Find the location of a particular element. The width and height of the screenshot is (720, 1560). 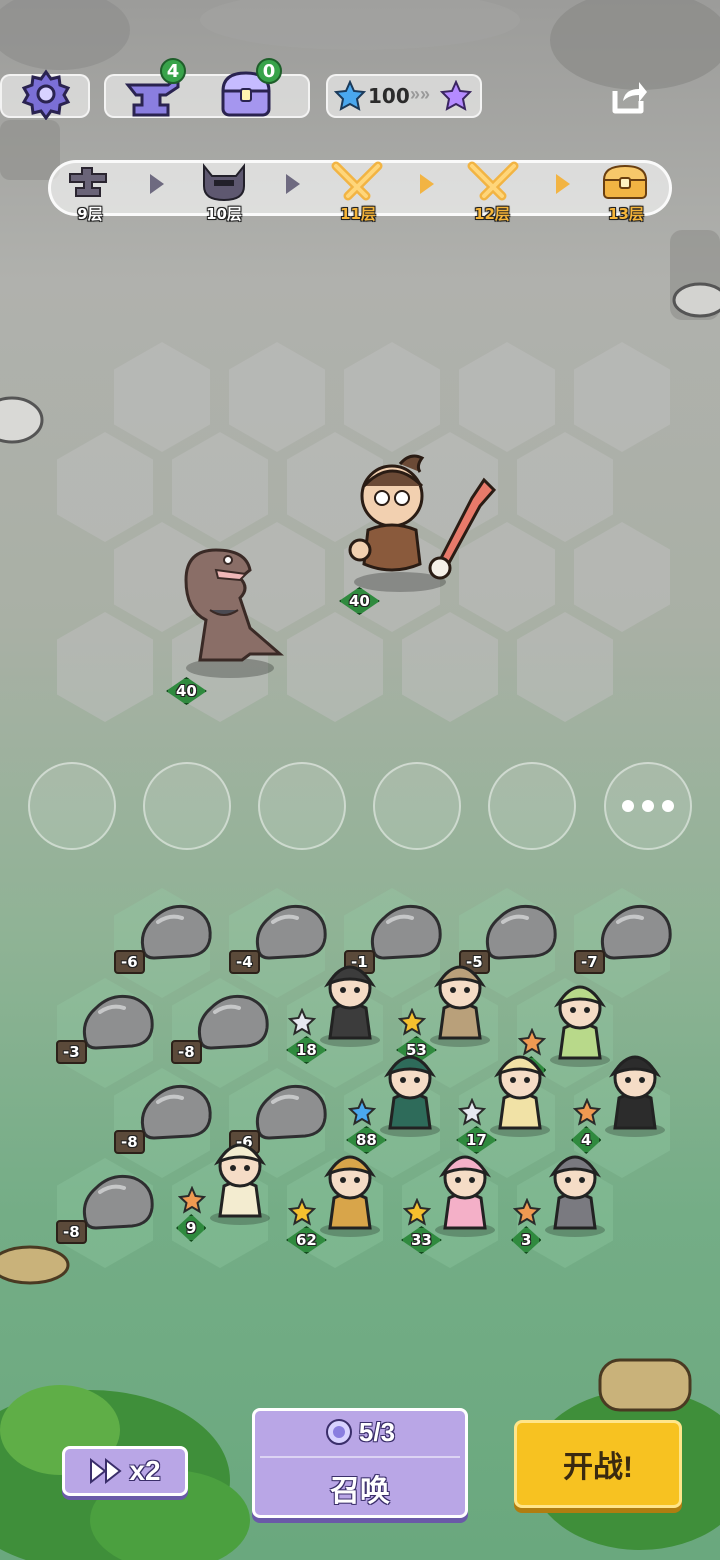

speed-label: x2 is located at coordinates (145, 1470).